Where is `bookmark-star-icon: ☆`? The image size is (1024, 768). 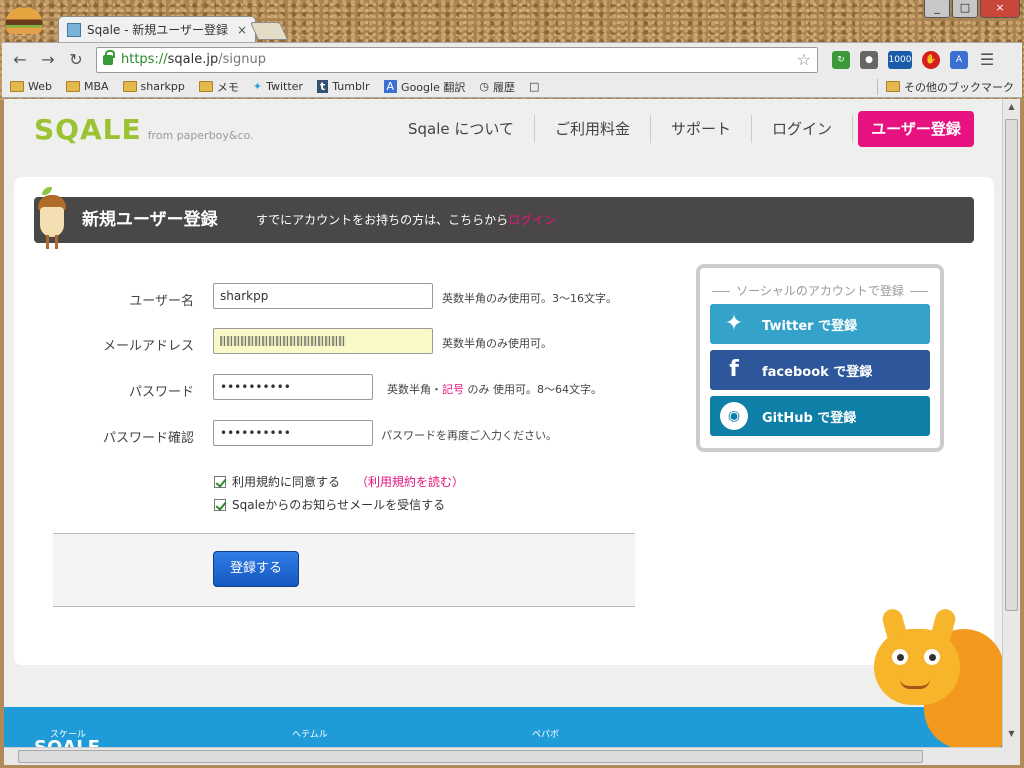
bookmark-star-icon: ☆ is located at coordinates (804, 59).